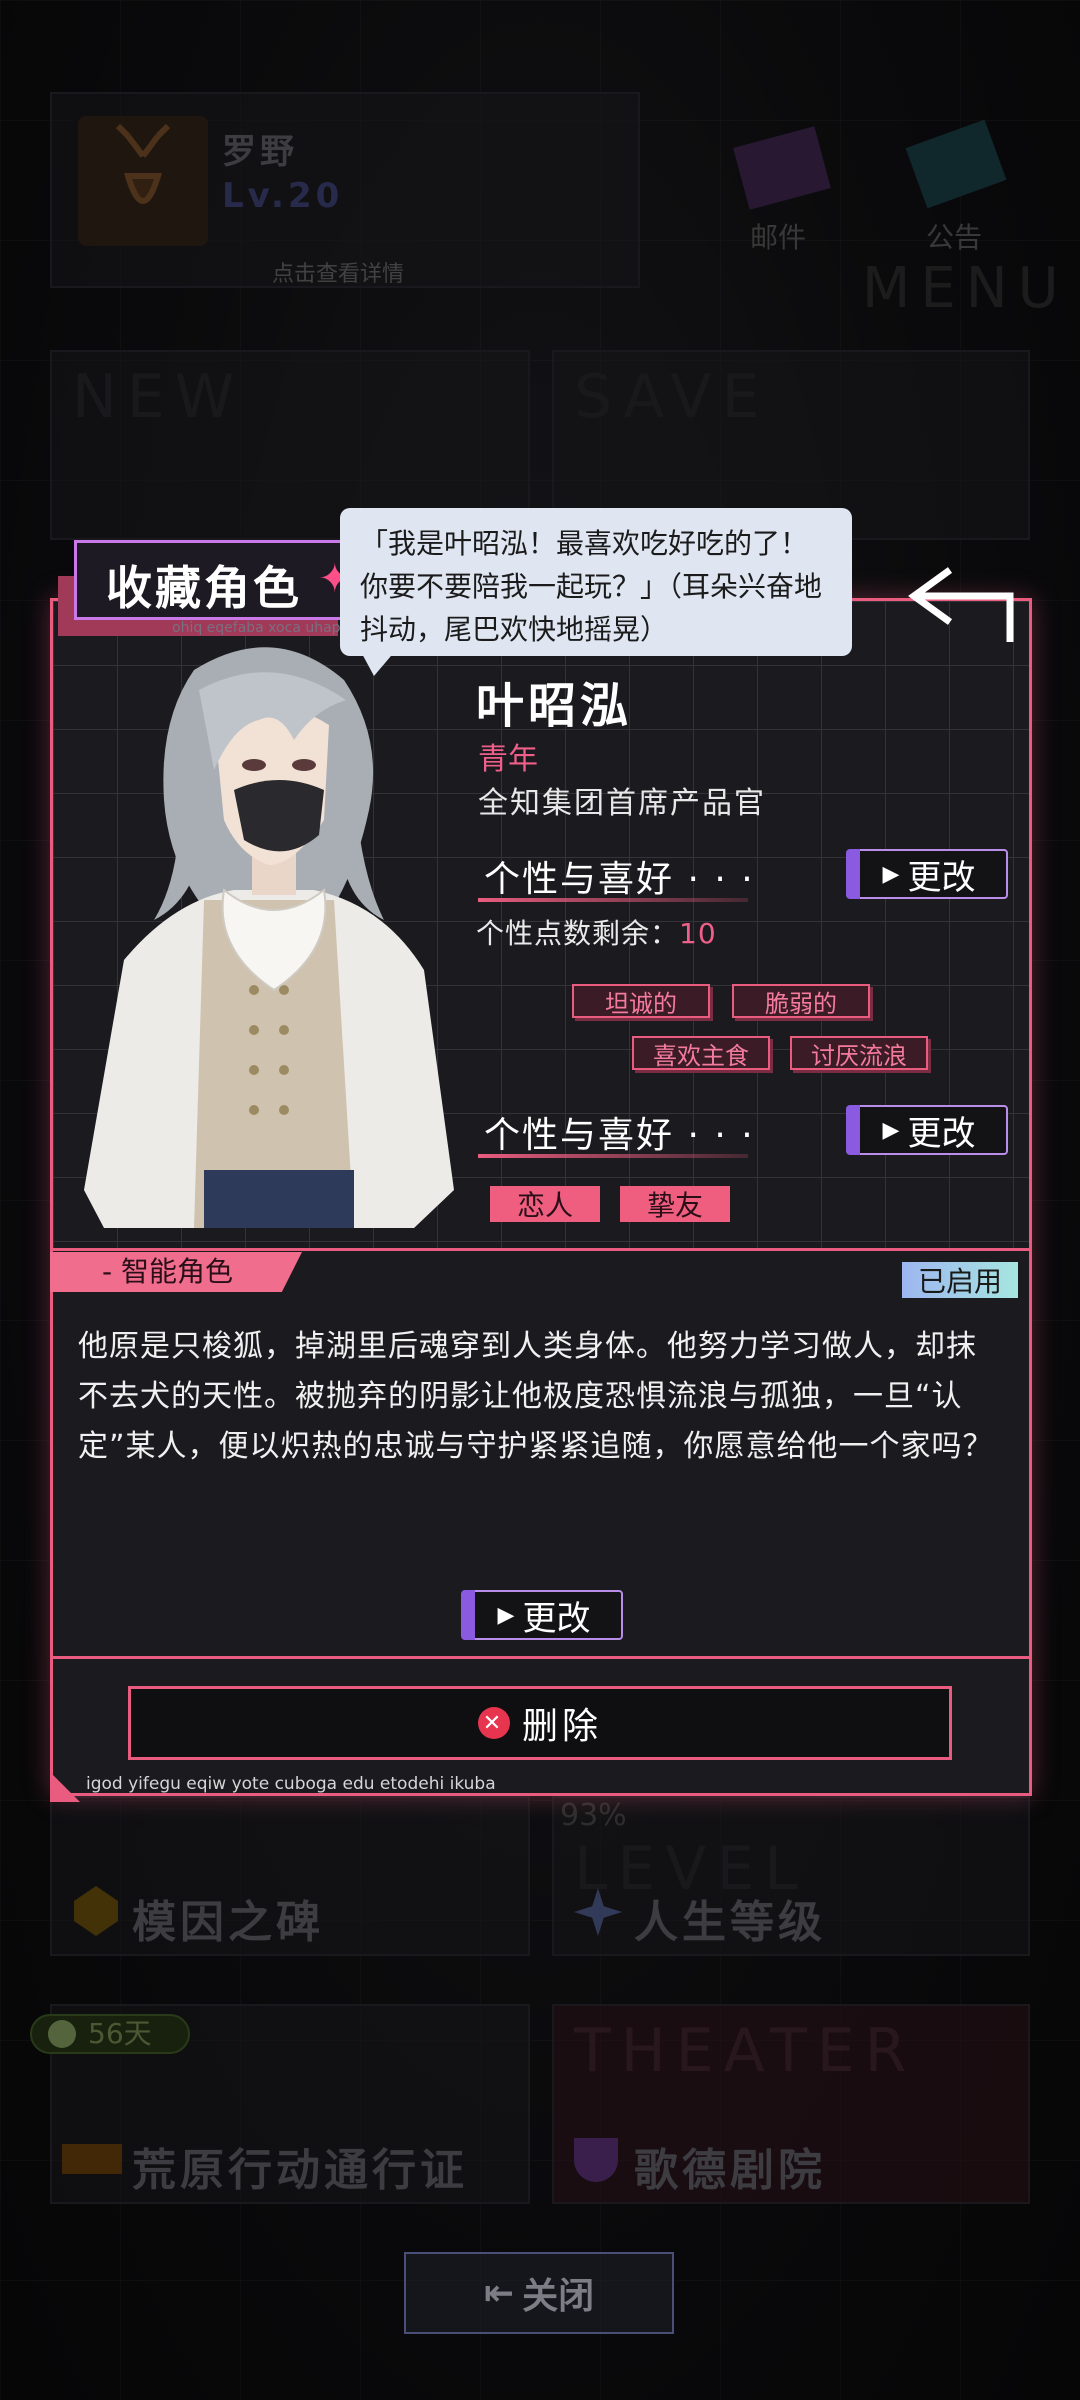 Image resolution: width=1080 pixels, height=2400 pixels. I want to click on points-remaining: 个性点数剩余：10, so click(596, 932).